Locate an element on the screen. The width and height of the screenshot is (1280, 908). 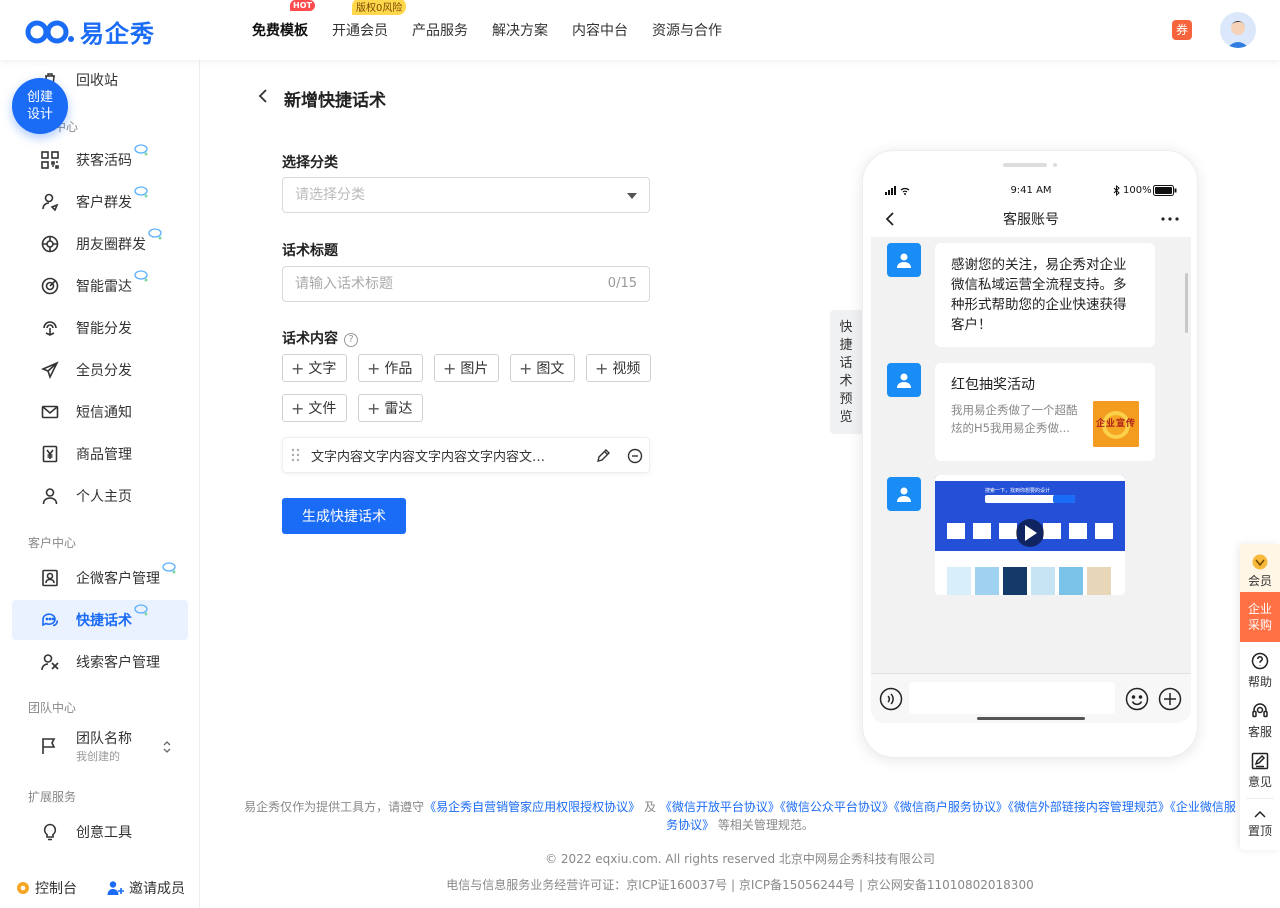
video-message: 搜索一下，找到你想要的设计 is located at coordinates (1030, 535).